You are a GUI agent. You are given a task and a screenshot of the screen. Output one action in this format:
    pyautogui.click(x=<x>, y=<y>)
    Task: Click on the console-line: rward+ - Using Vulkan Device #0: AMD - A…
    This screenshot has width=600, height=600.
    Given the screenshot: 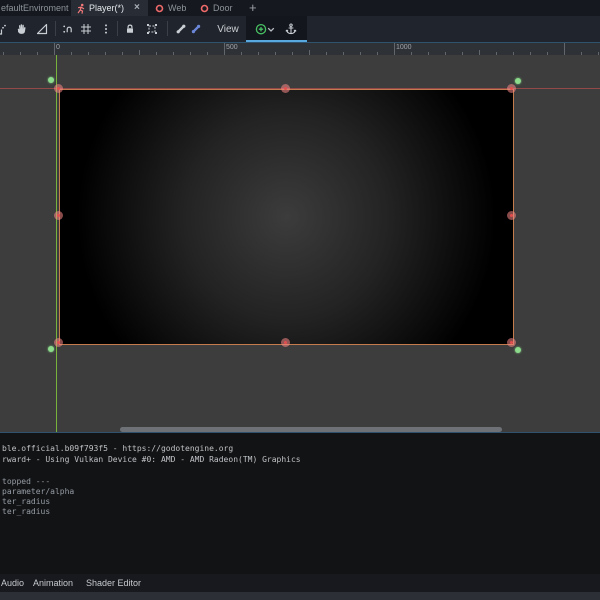 What is the action you would take?
    pyautogui.click(x=151, y=459)
    